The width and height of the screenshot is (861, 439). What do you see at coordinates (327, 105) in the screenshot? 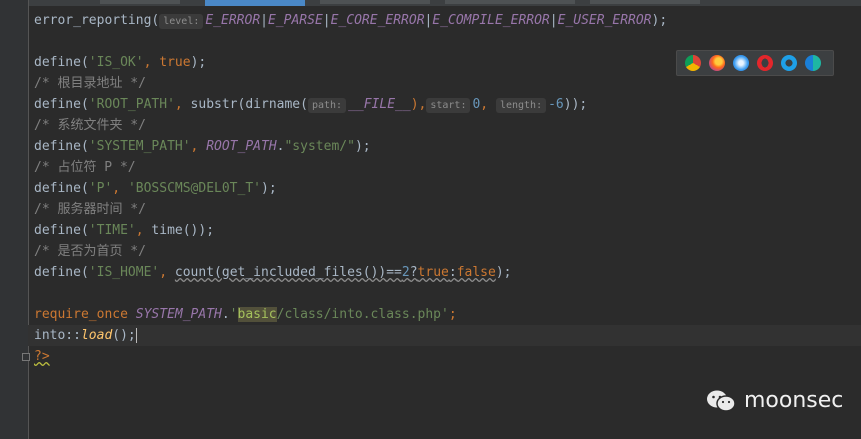
I see `param-hint-path: path:` at bounding box center [327, 105].